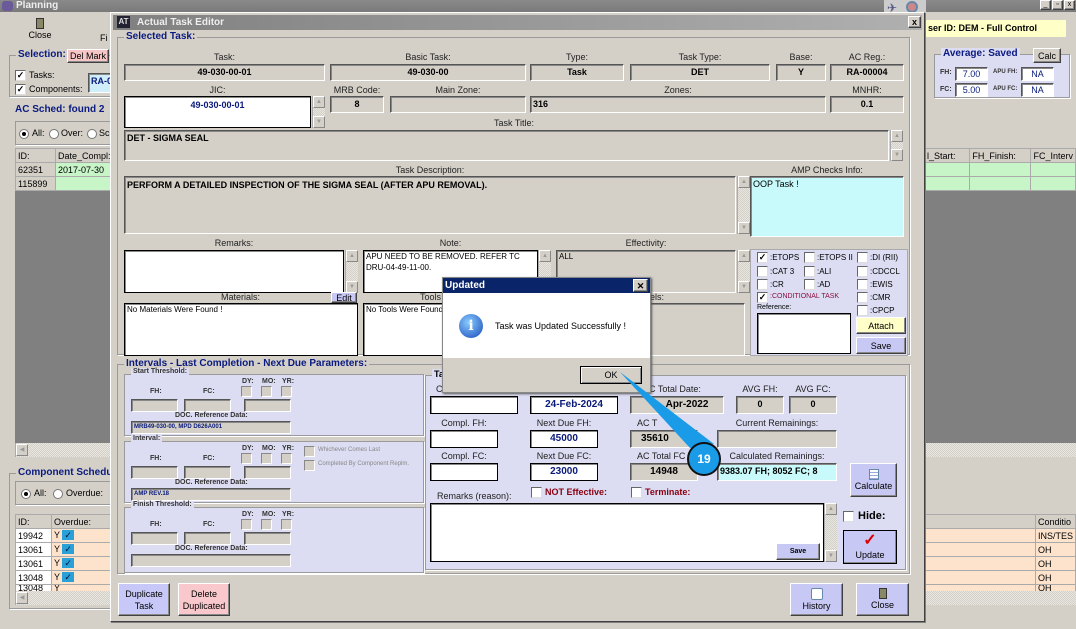 This screenshot has width=1076, height=629. What do you see at coordinates (667, 410) in the screenshot?
I see `callout-tail` at bounding box center [667, 410].